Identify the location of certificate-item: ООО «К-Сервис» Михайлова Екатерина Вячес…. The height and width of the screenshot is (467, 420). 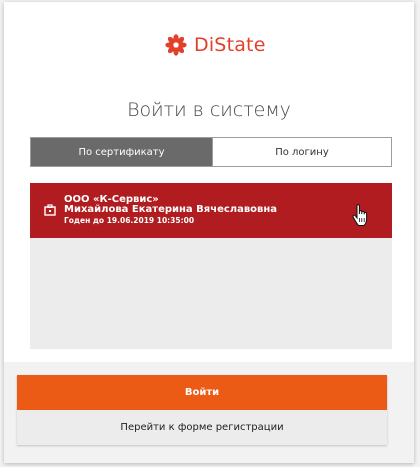
(211, 210).